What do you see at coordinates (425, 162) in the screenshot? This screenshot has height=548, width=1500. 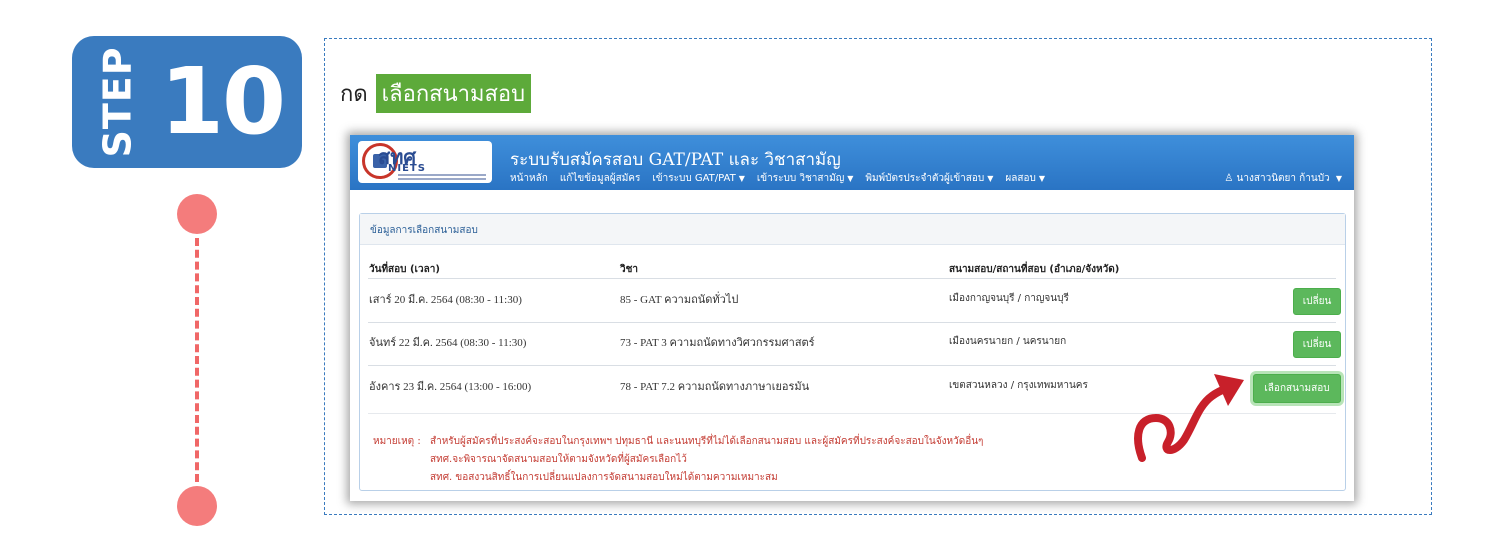 I see `niets-logo: สทศ NIETS` at bounding box center [425, 162].